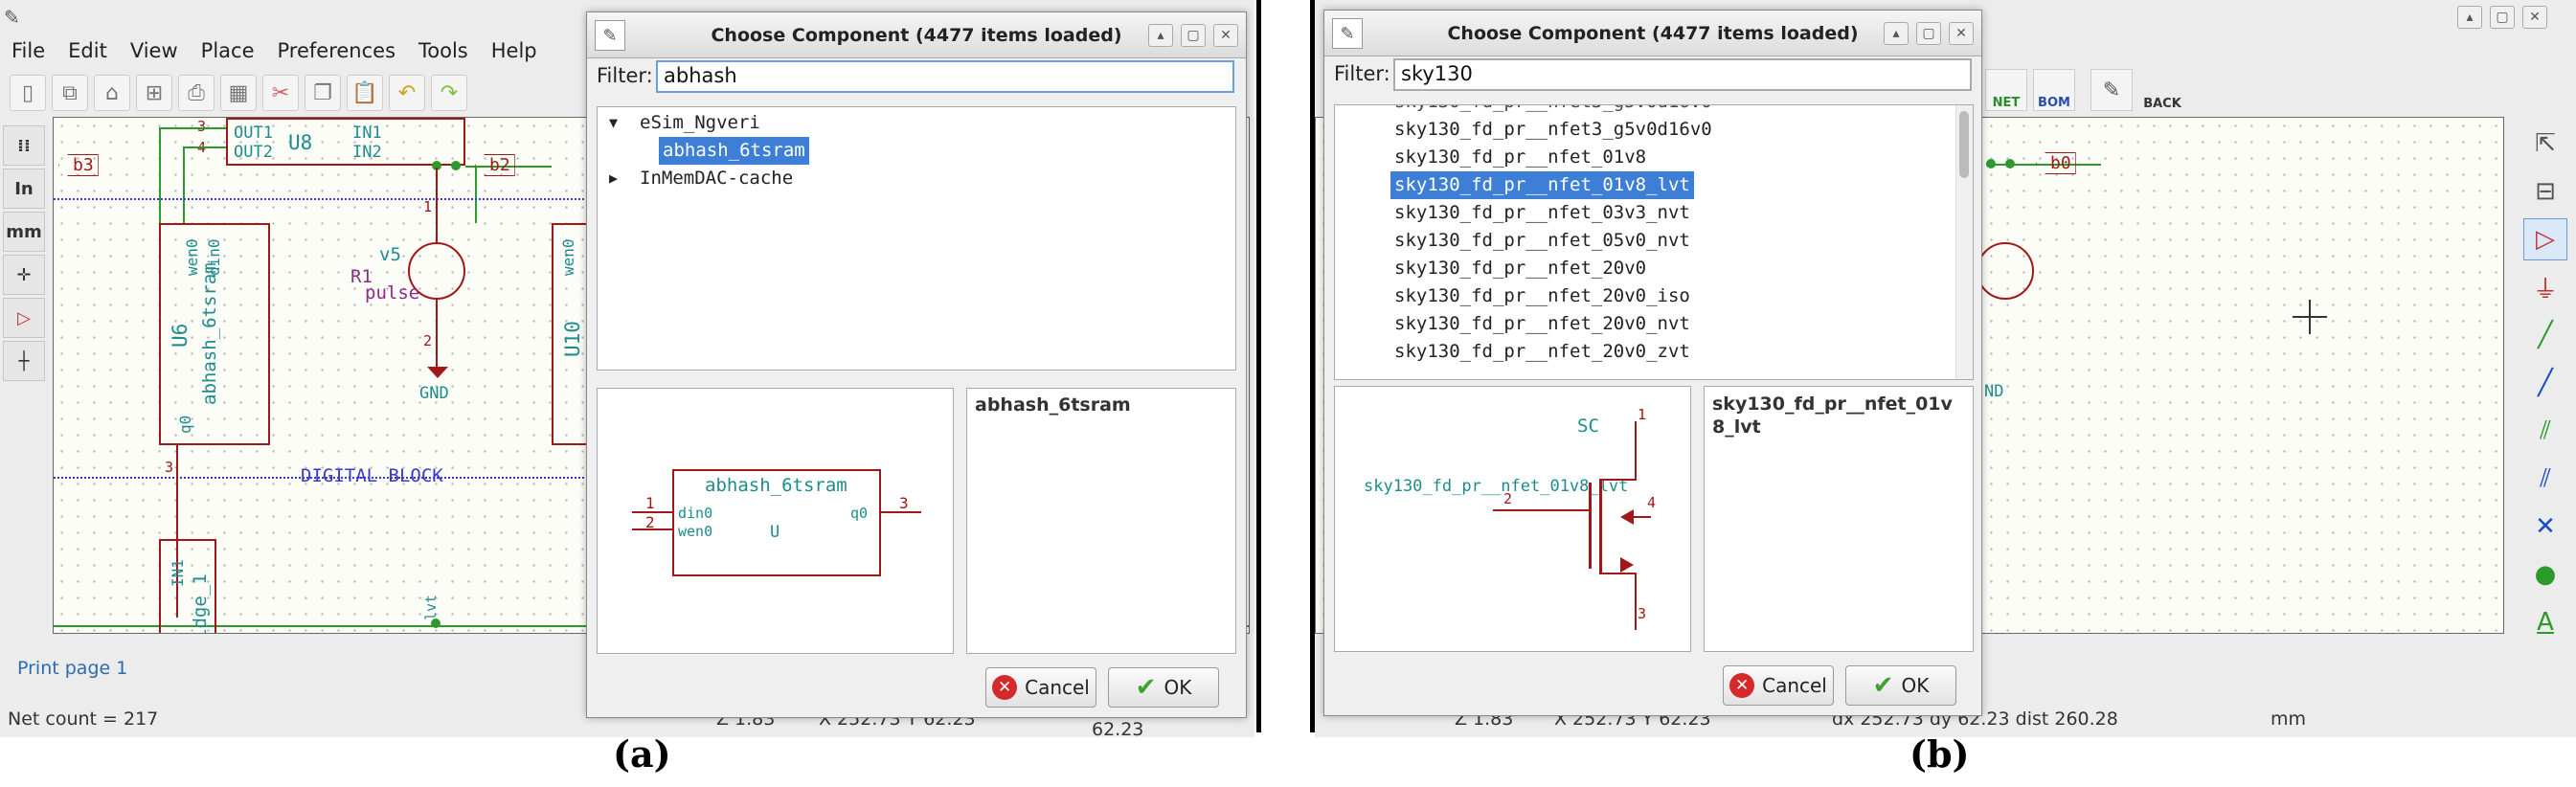 Image resolution: width=2576 pixels, height=787 pixels. I want to click on junction-dot, so click(1991, 164).